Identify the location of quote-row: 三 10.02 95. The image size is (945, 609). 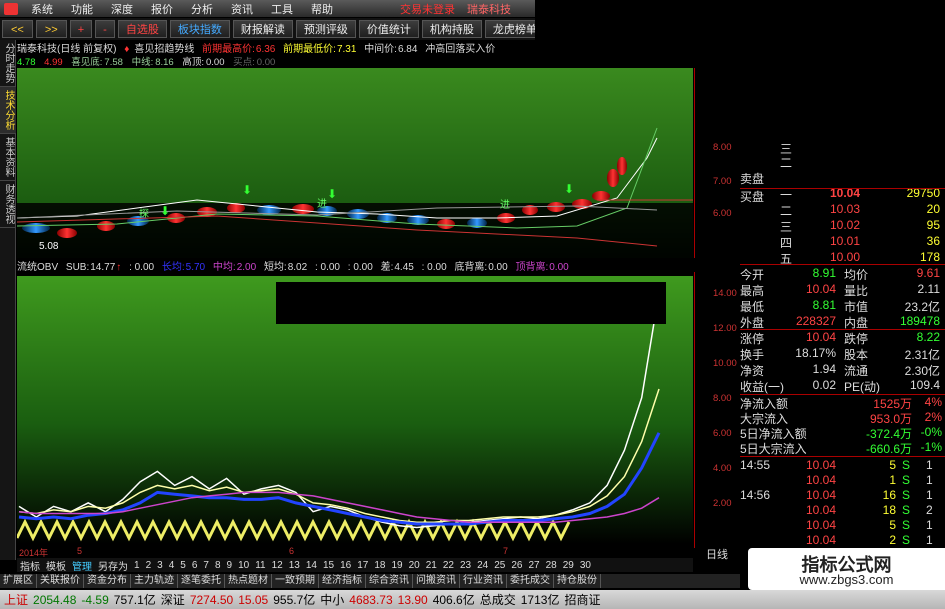
(842, 226).